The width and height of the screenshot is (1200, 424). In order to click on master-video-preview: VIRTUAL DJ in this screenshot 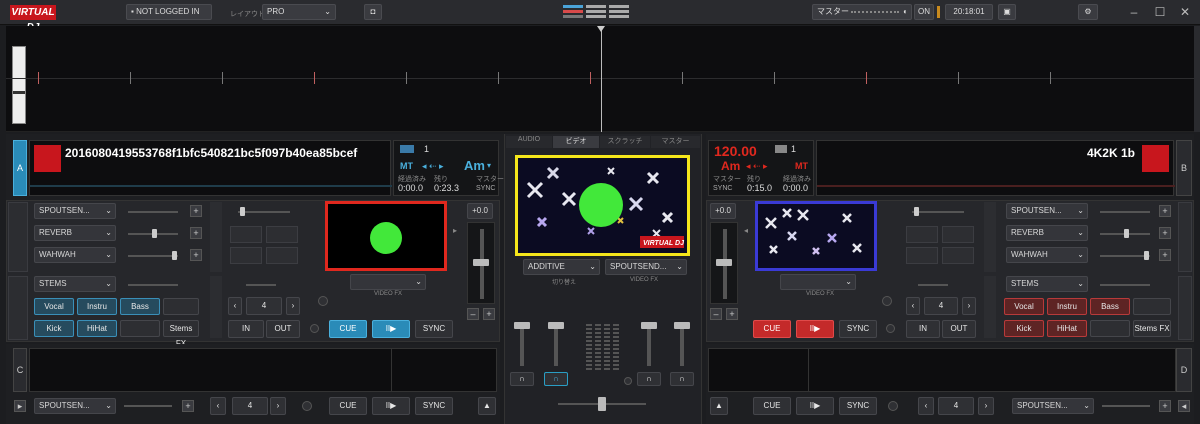, I will do `click(602, 205)`.